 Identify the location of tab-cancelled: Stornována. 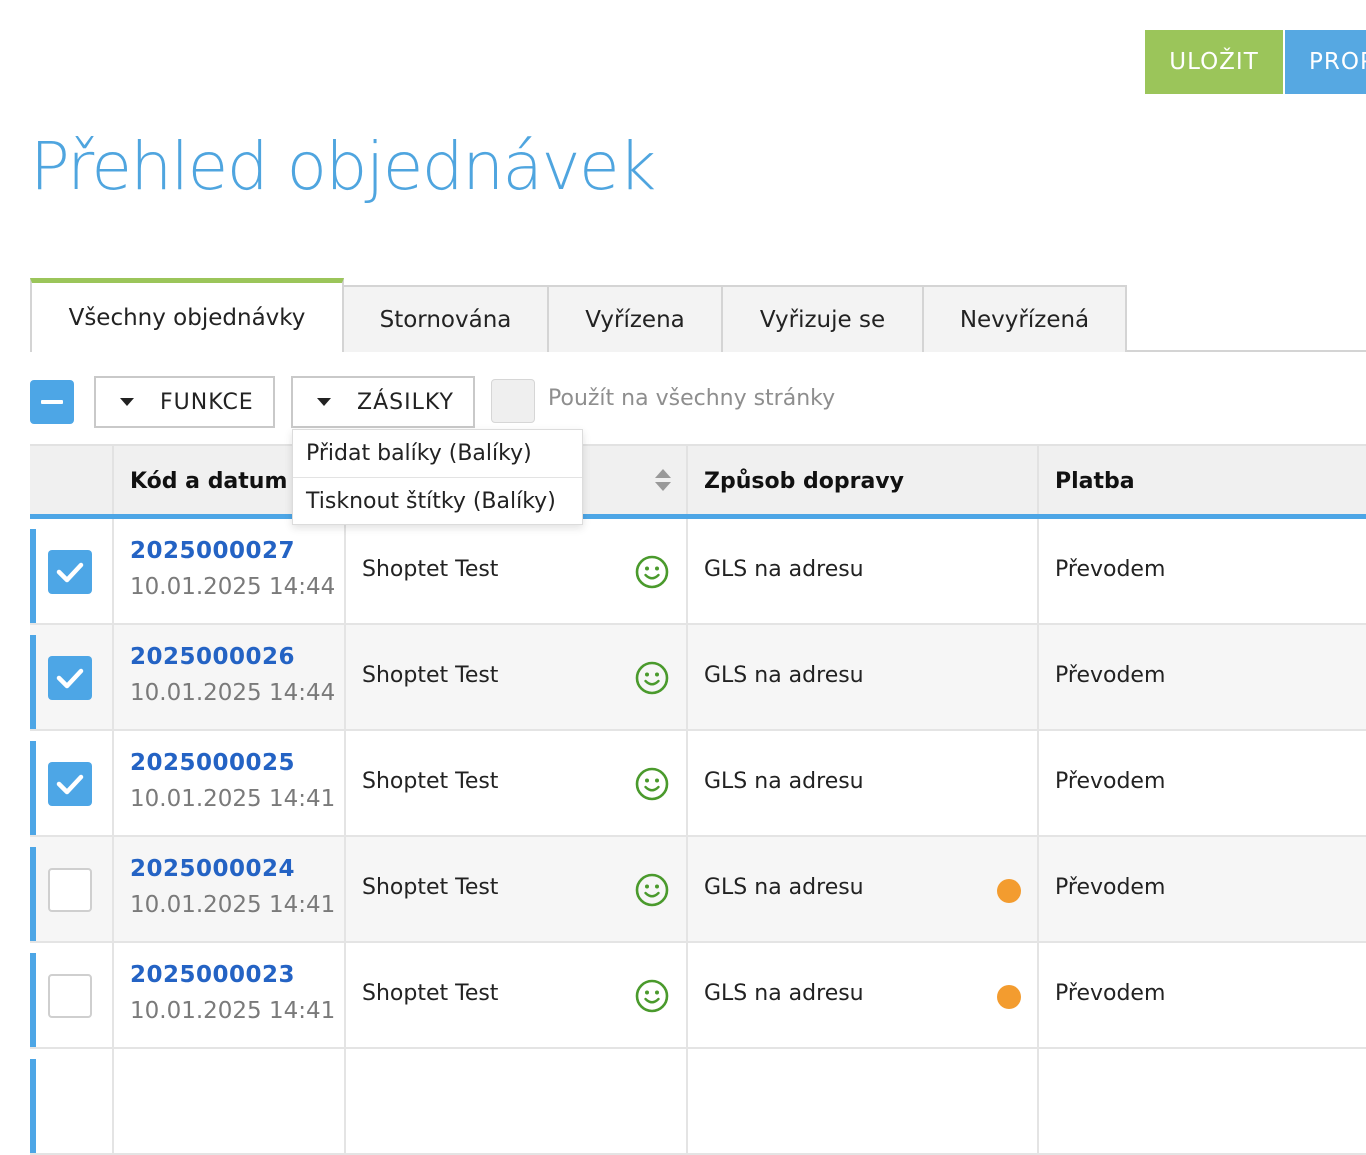
(445, 318).